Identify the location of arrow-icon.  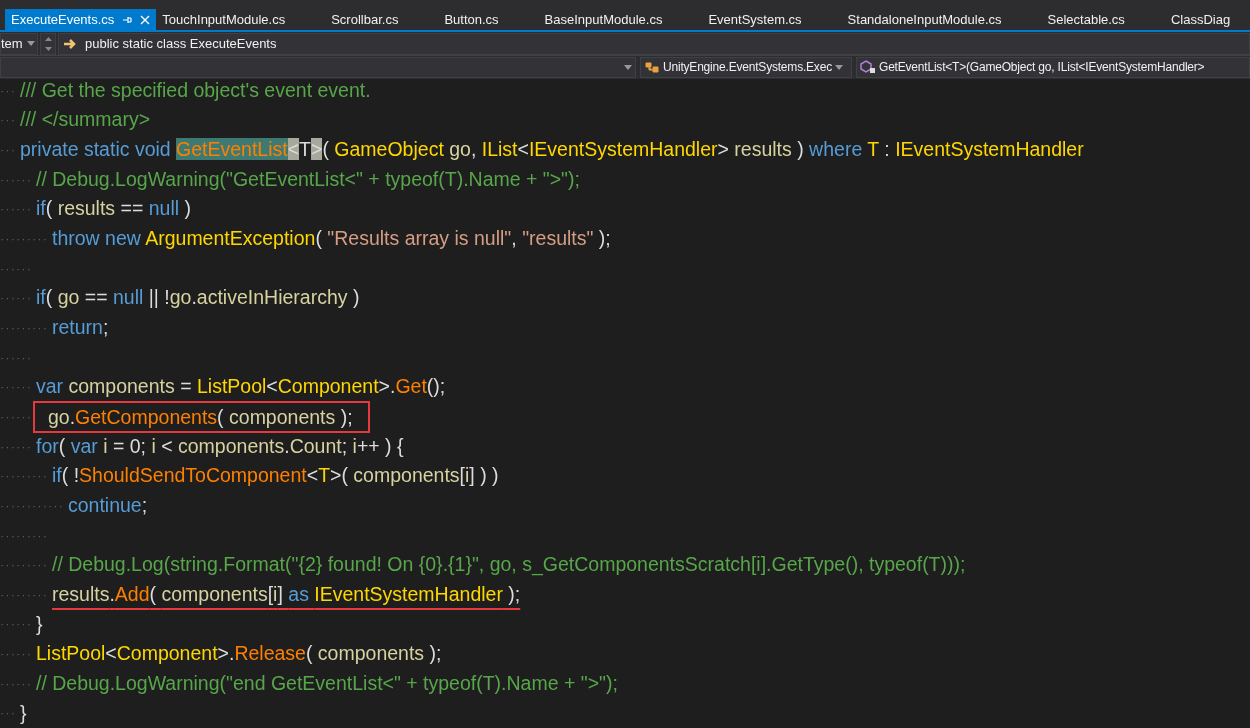
(70, 43).